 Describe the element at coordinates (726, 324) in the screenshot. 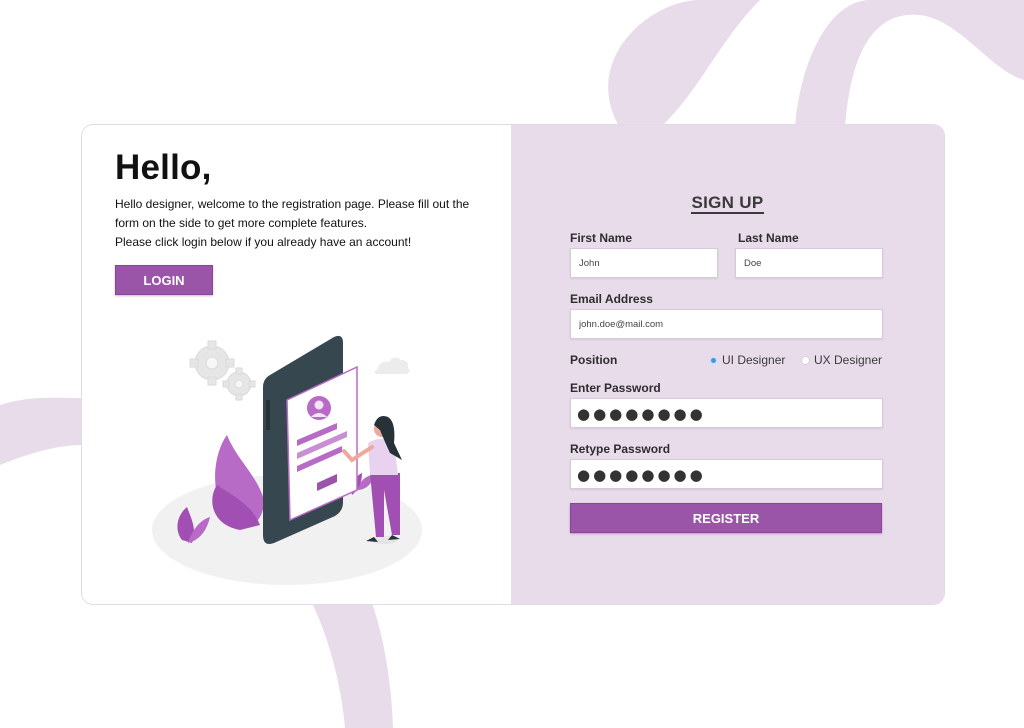

I see `email-field` at that location.